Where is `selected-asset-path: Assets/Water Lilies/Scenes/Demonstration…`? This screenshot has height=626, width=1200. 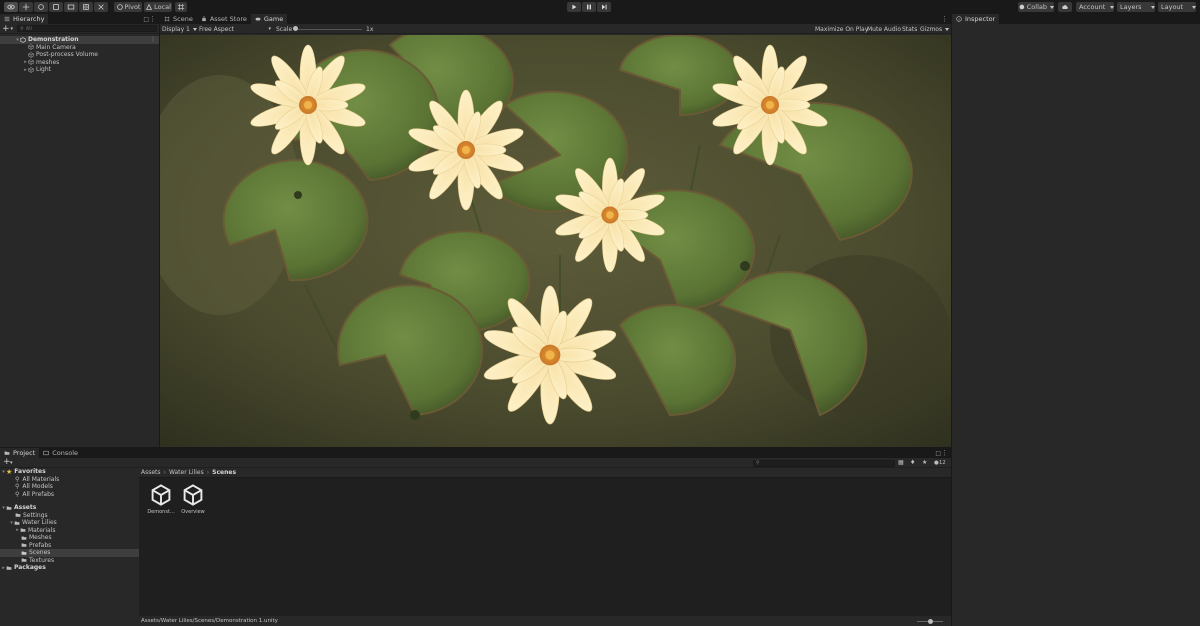 selected-asset-path: Assets/Water Lilies/Scenes/Demonstration… is located at coordinates (209, 621).